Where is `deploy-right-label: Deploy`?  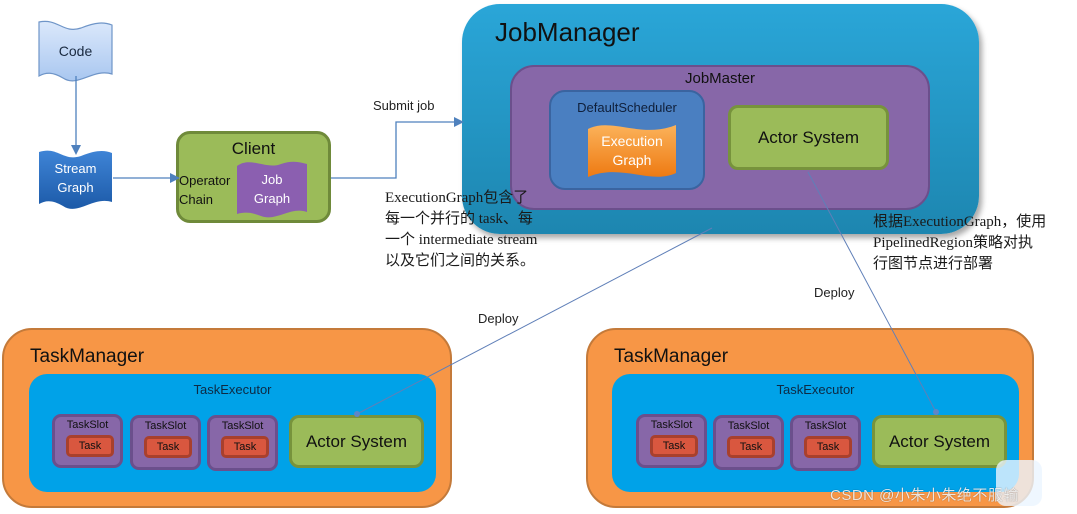
deploy-right-label: Deploy is located at coordinates (834, 292).